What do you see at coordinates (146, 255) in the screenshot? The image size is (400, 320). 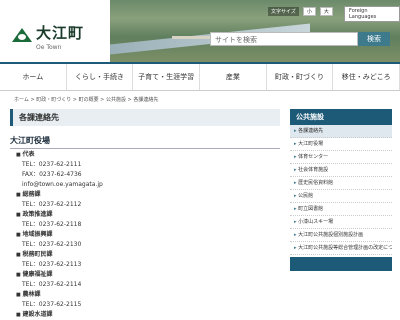 I see `dept-name: 税務町民課` at bounding box center [146, 255].